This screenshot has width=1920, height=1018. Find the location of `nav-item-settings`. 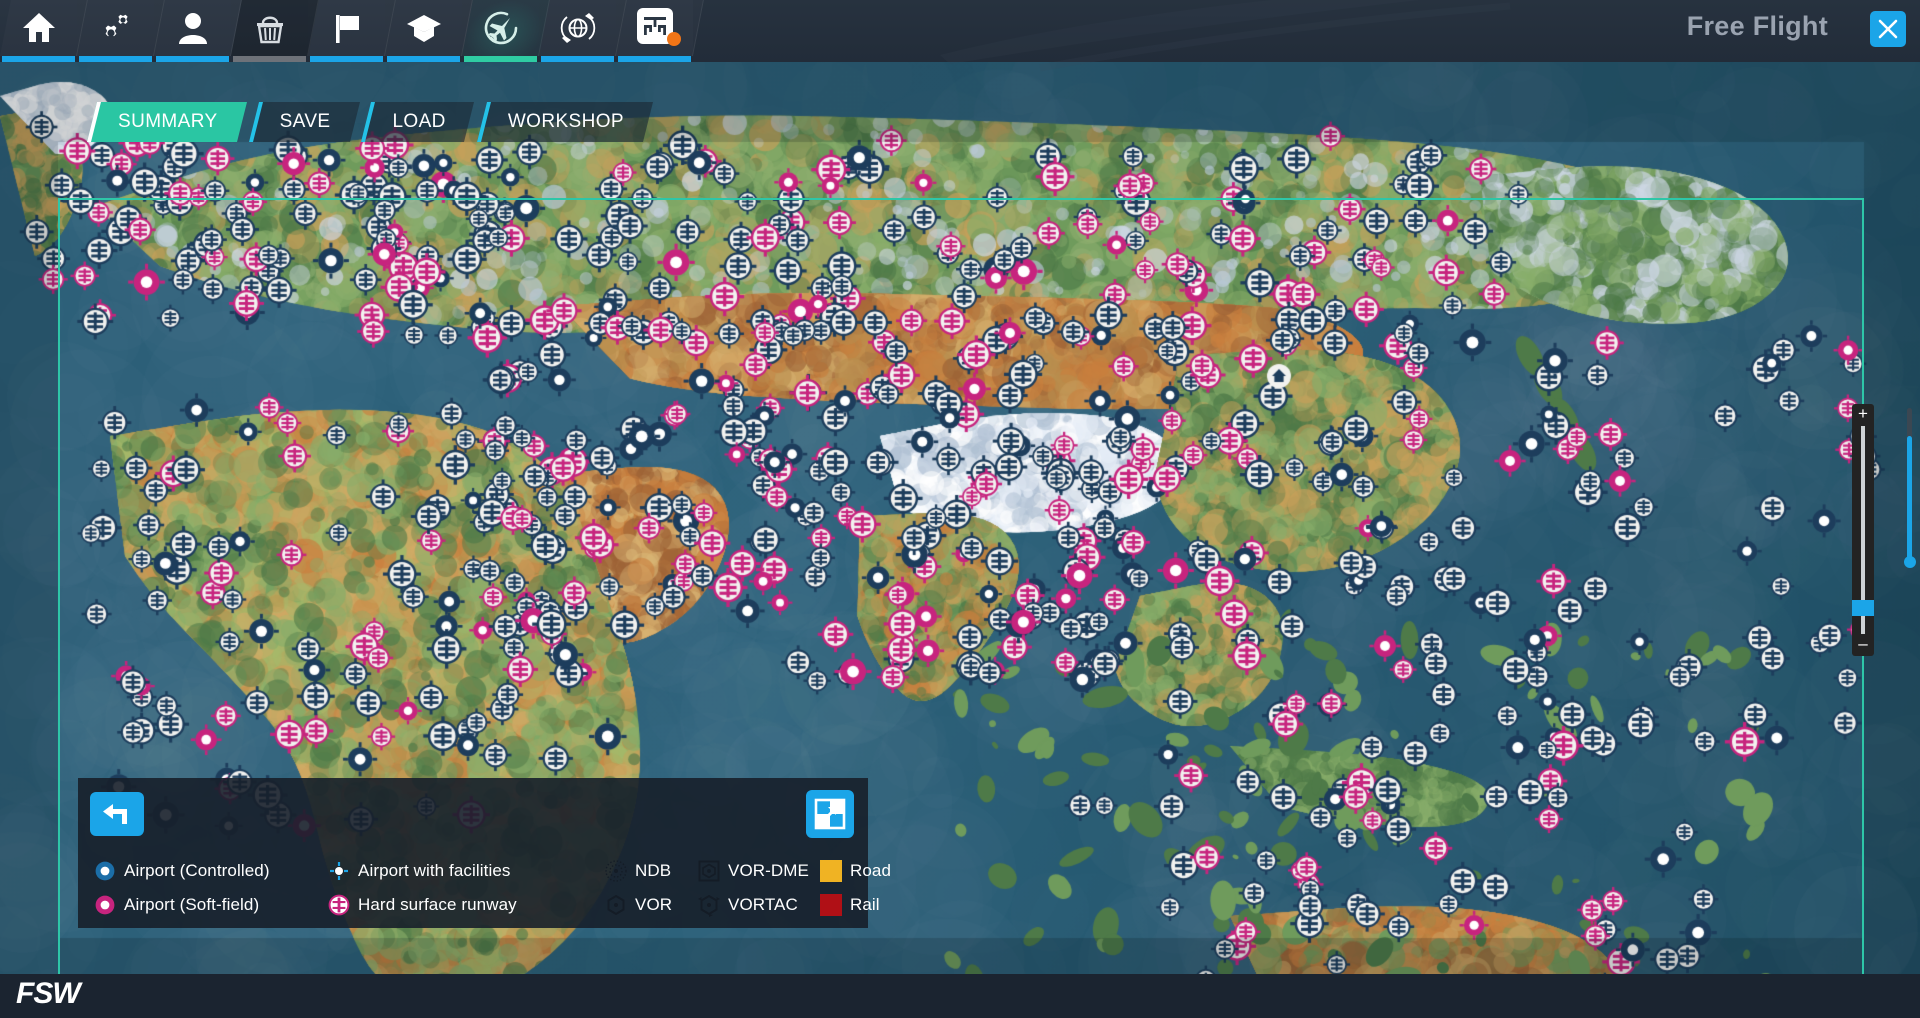

nav-item-settings is located at coordinates (121, 31).